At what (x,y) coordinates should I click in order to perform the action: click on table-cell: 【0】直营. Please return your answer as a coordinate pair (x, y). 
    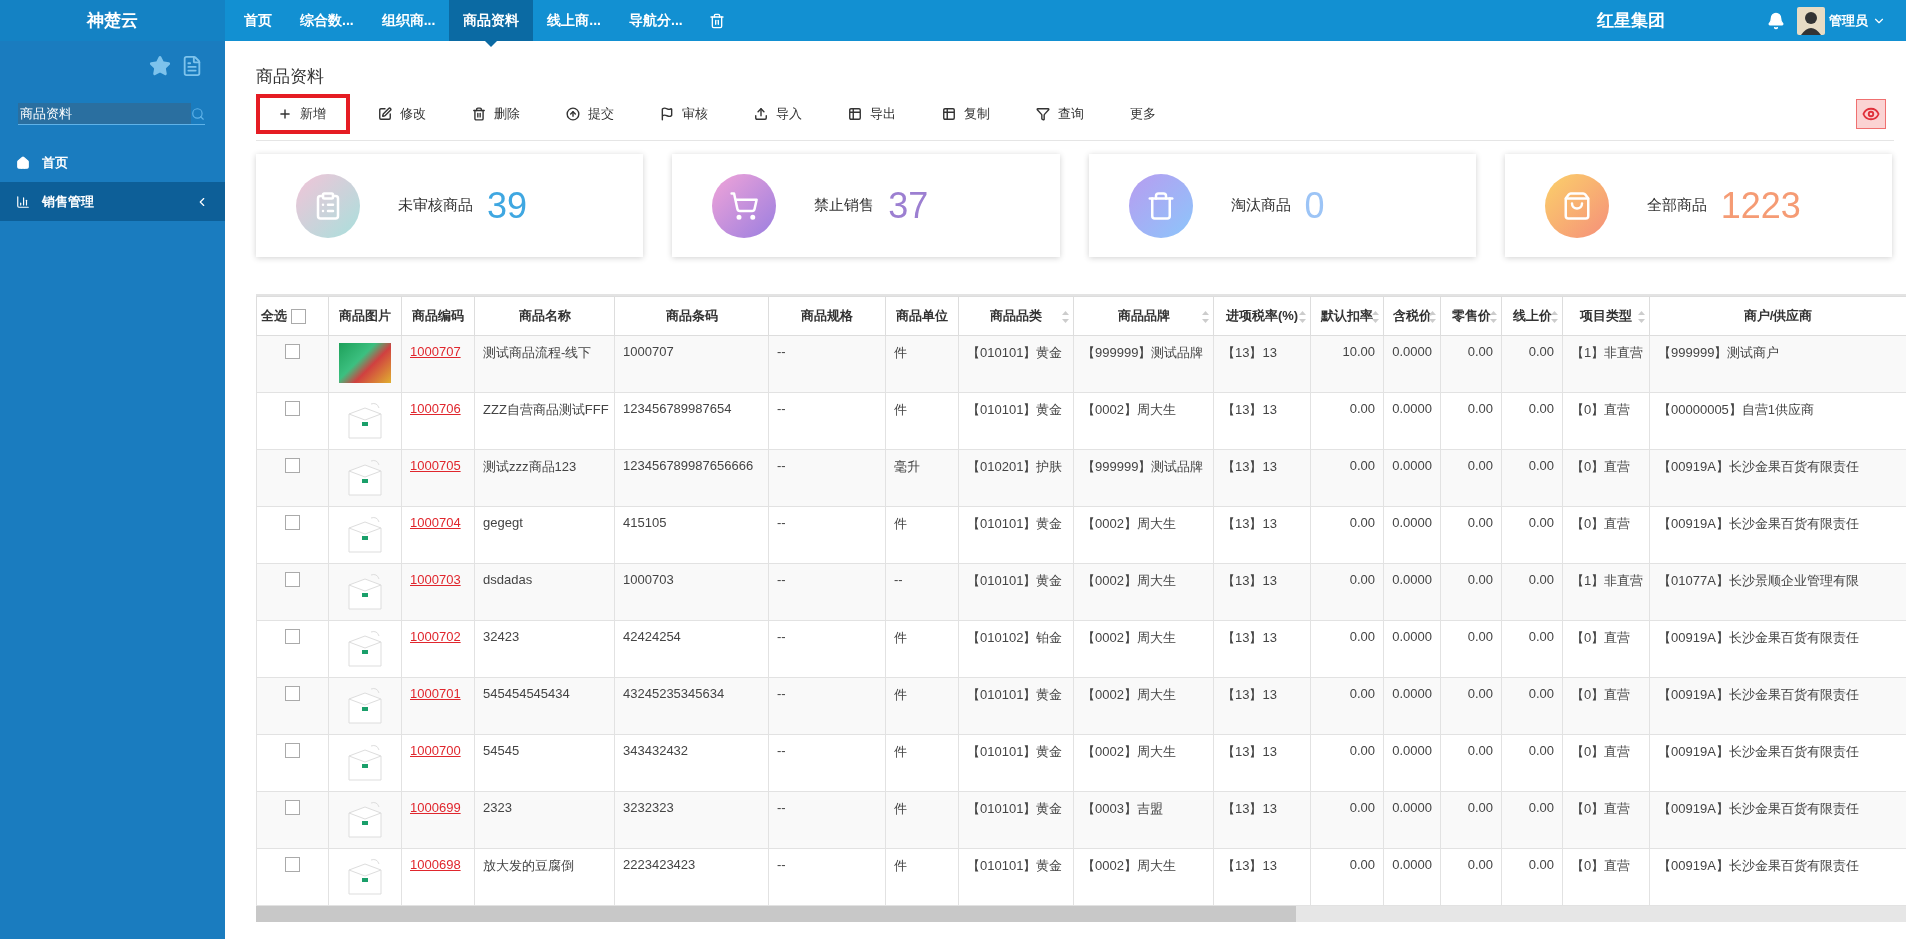
    Looking at the image, I should click on (1601, 808).